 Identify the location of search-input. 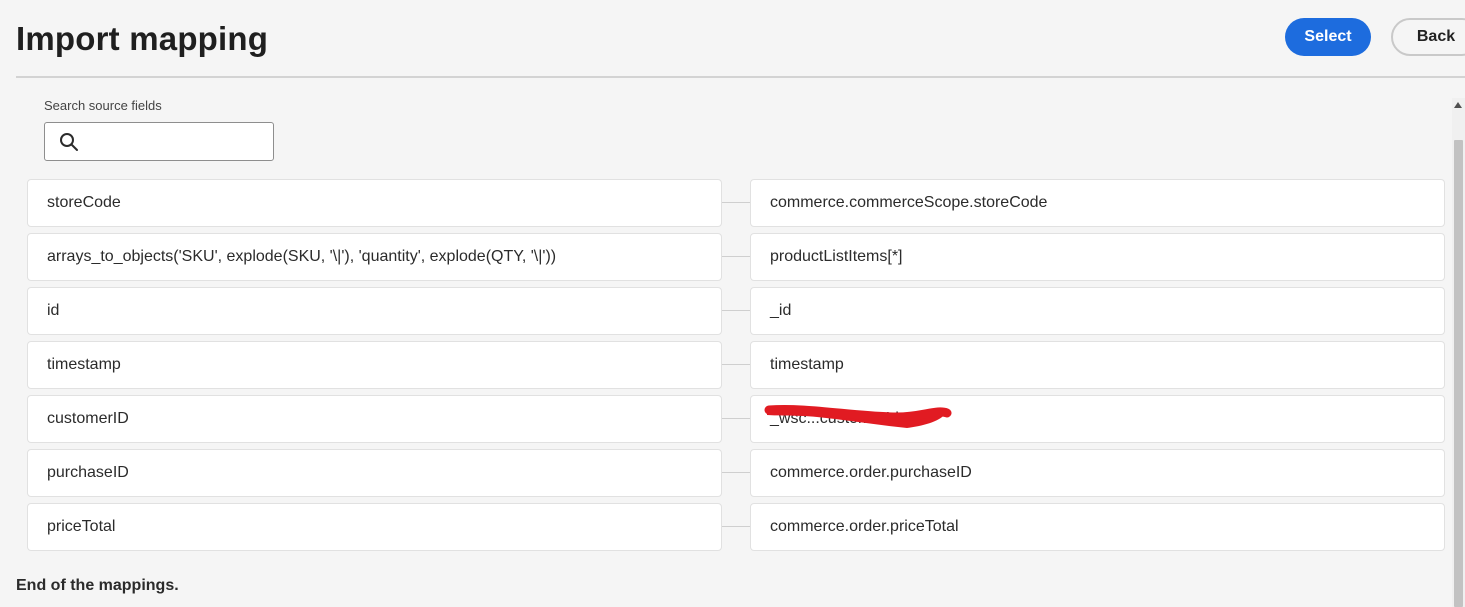
(179, 142).